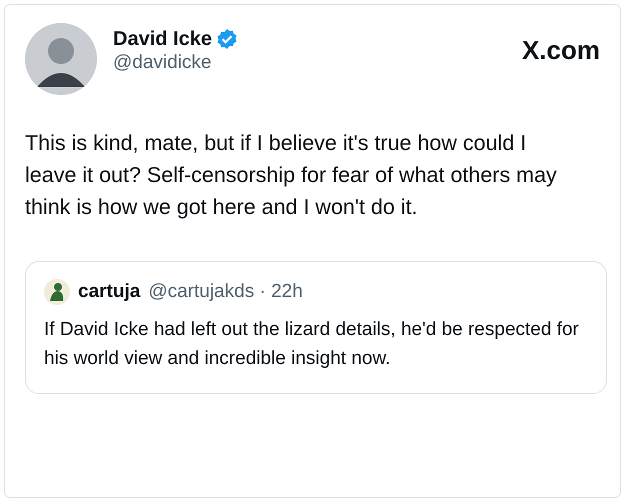 Image resolution: width=625 pixels, height=502 pixels. What do you see at coordinates (561, 50) in the screenshot?
I see `site-name: X.com` at bounding box center [561, 50].